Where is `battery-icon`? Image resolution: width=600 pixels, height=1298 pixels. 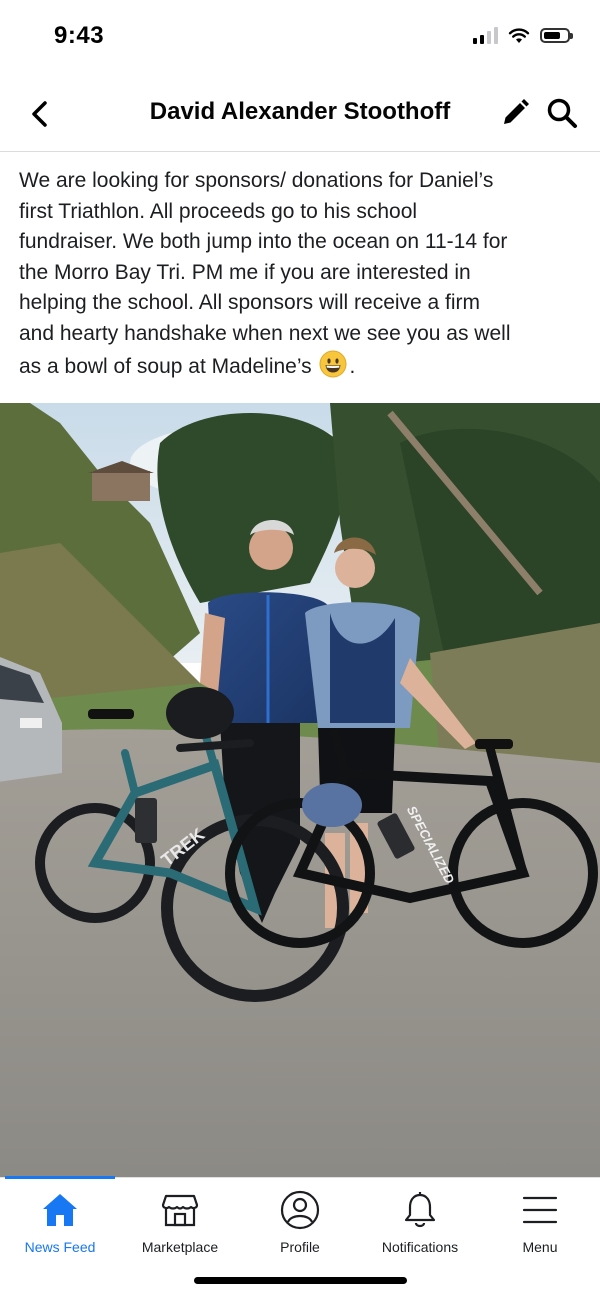 battery-icon is located at coordinates (556, 35).